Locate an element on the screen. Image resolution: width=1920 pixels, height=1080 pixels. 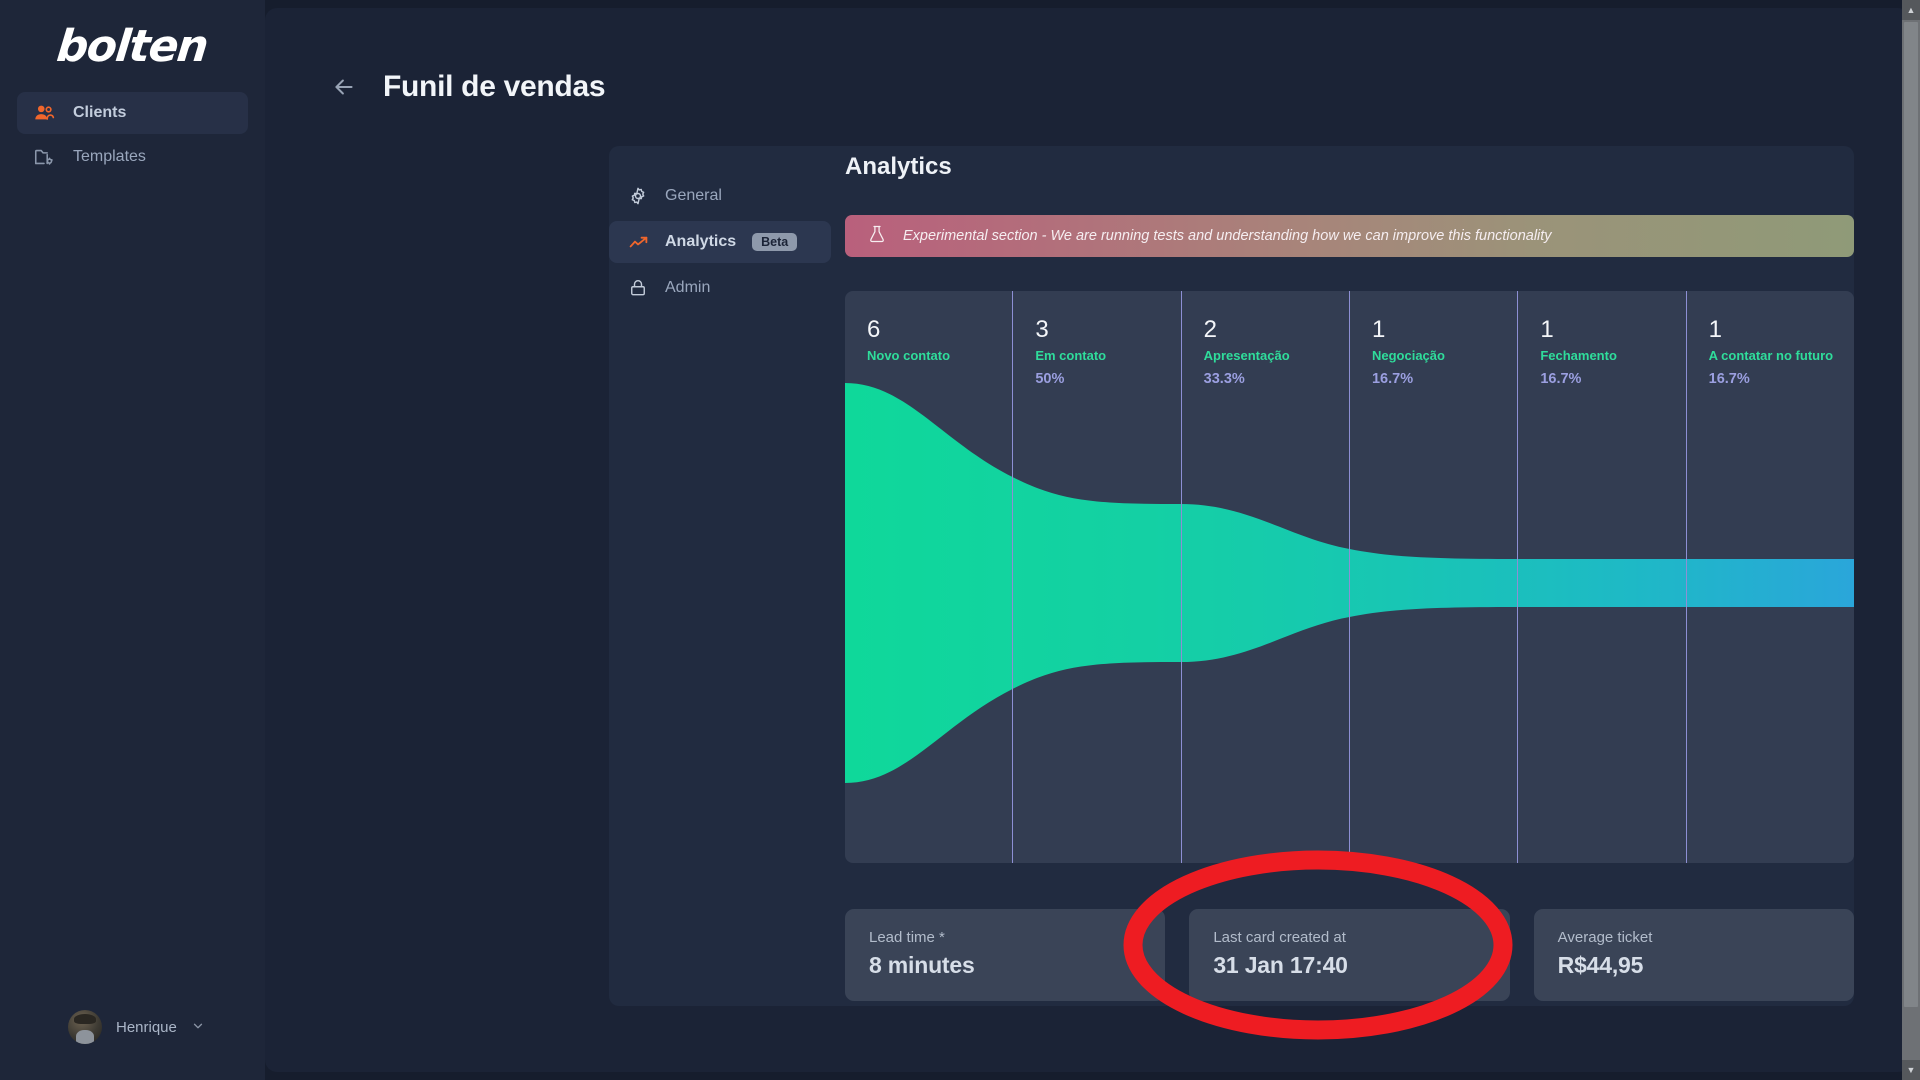
lock-icon is located at coordinates (638, 288).